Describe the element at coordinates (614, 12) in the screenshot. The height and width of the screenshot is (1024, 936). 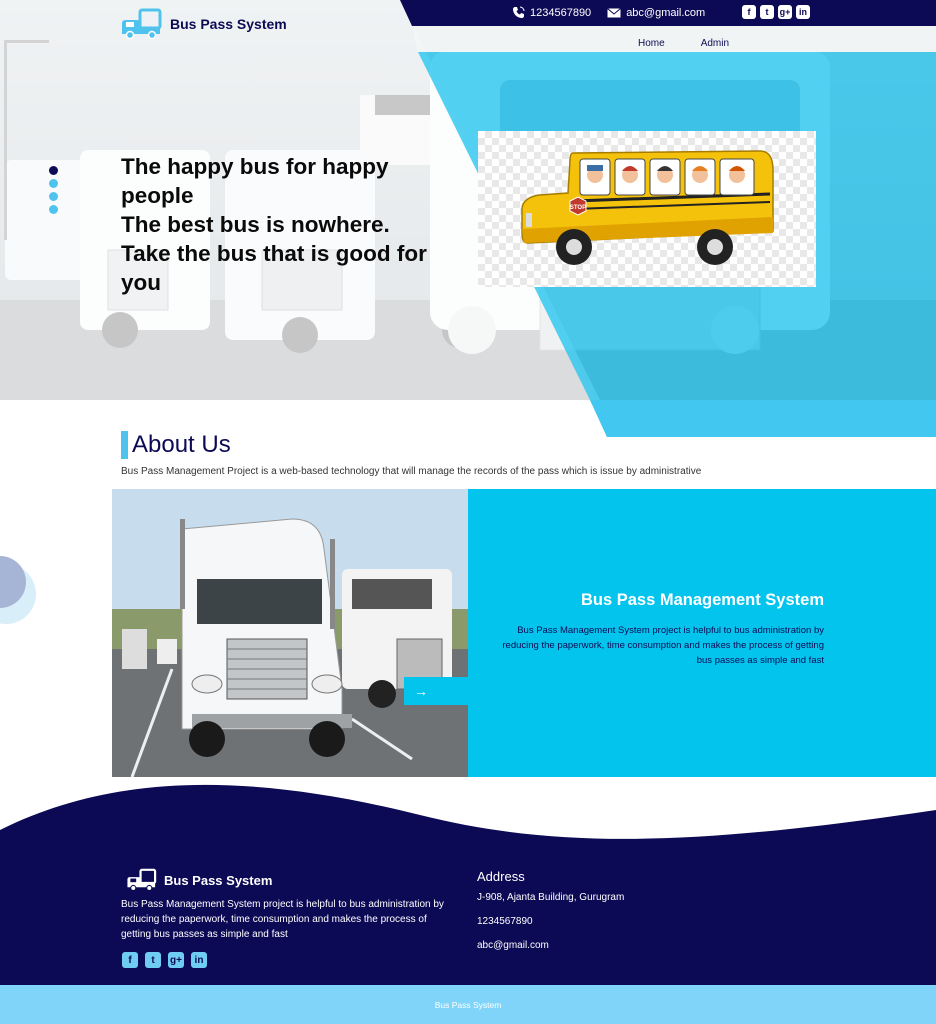
I see `mail-icon` at that location.